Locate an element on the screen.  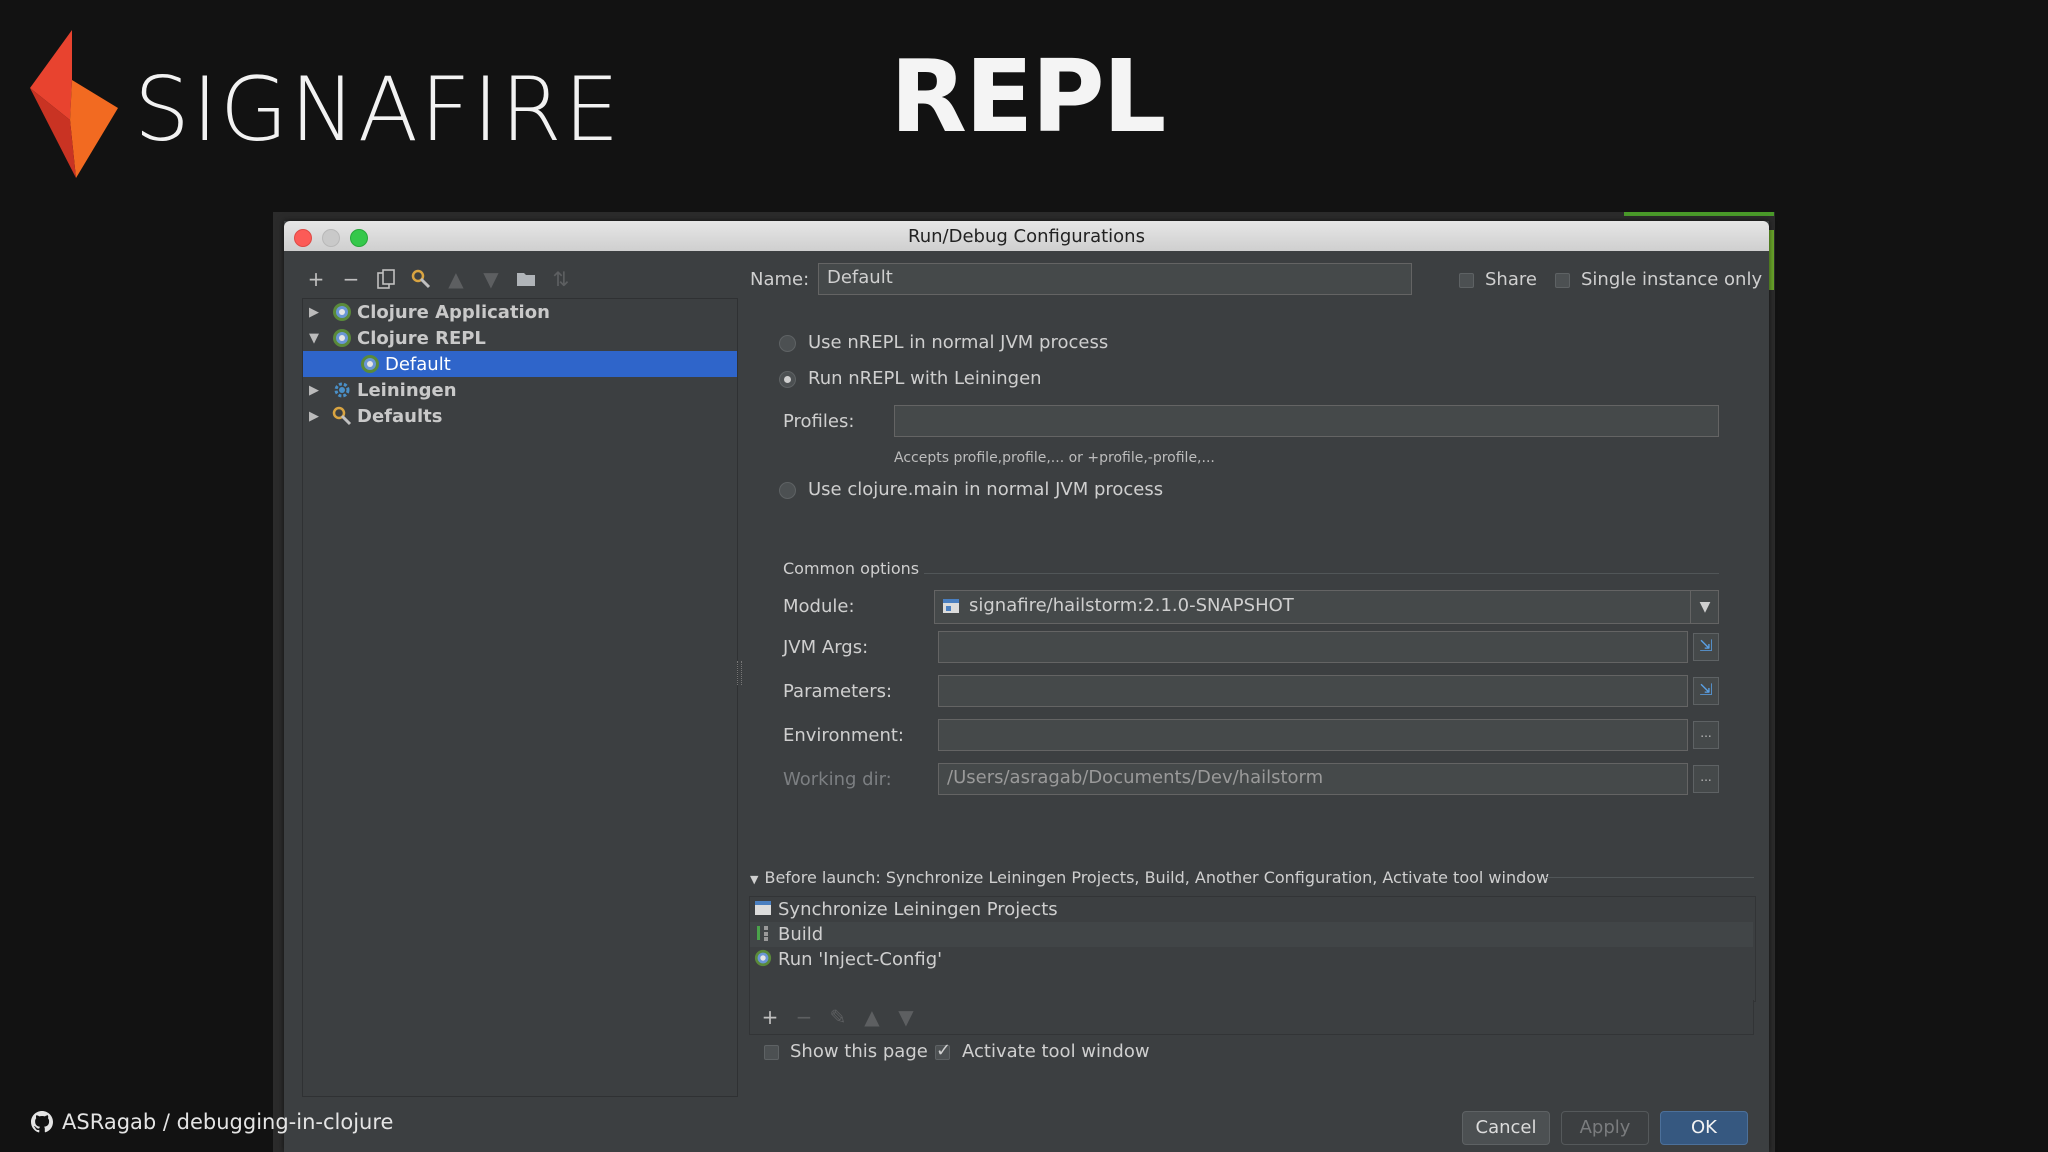
tree-item-defaults: ▶ Defaults is located at coordinates (520, 416).